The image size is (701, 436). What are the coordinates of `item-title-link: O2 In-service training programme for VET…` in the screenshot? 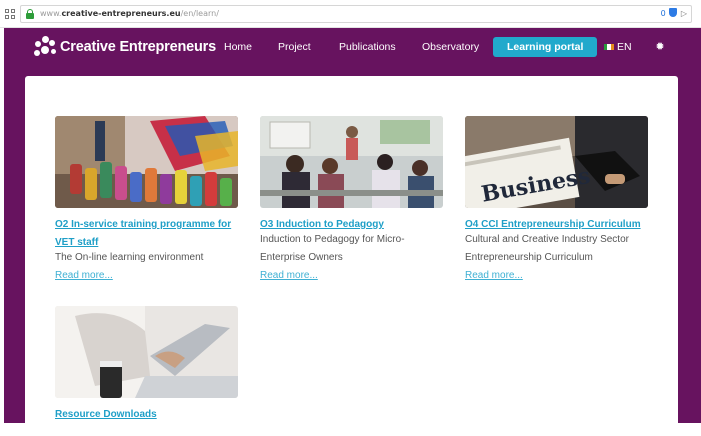 It's located at (150, 234).